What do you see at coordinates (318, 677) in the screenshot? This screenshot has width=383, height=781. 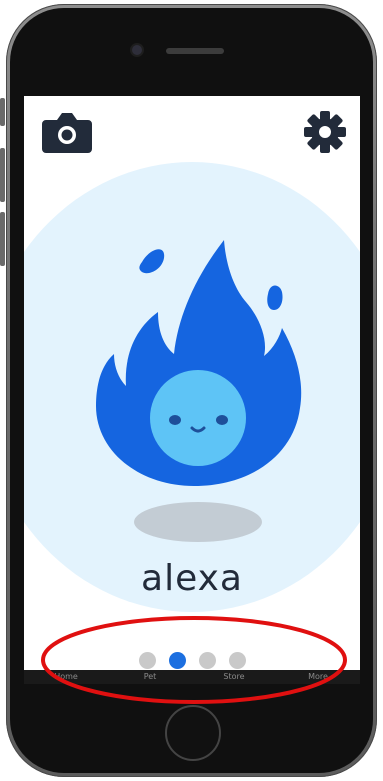 I see `tab-more: More` at bounding box center [318, 677].